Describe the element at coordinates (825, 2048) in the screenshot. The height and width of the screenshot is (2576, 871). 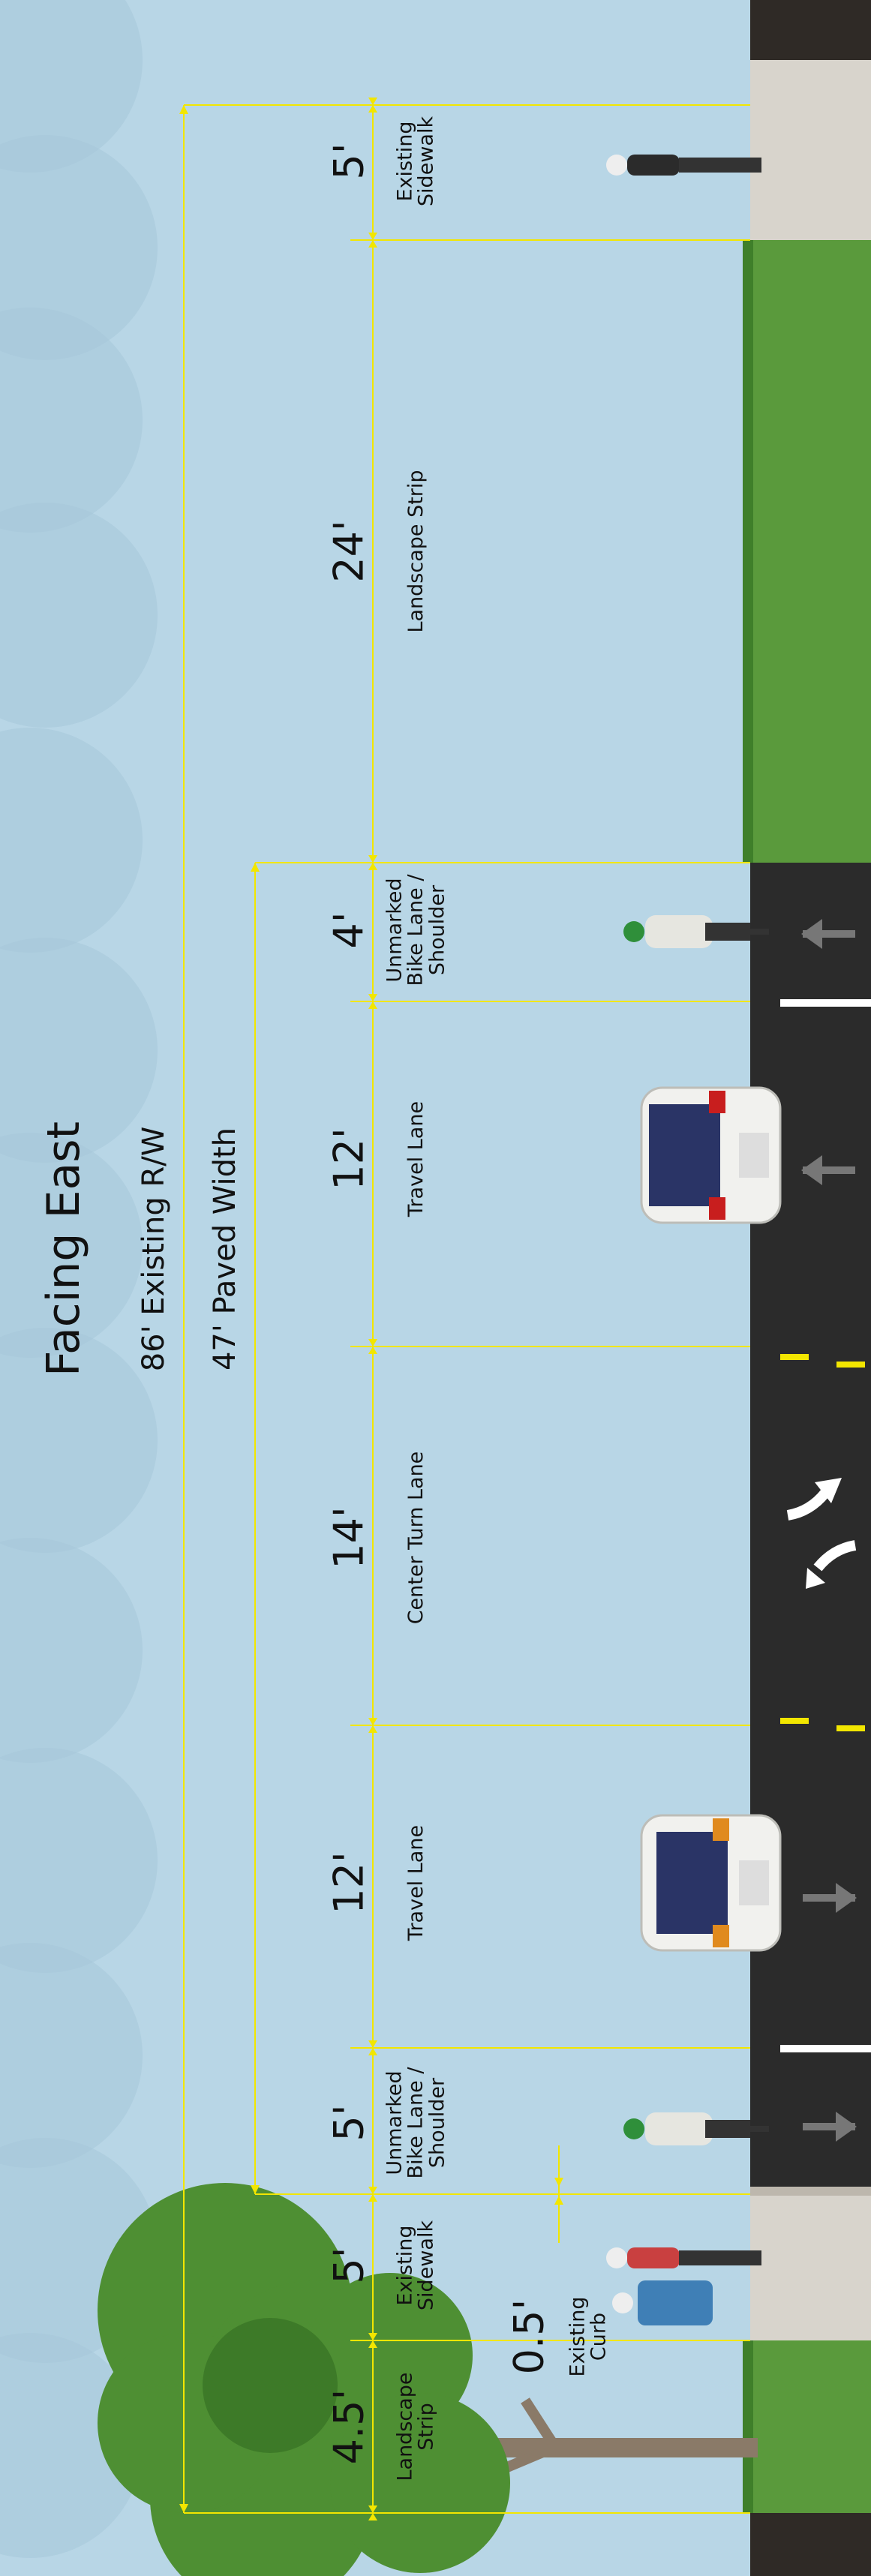
I see `lane-line-white-south` at that location.